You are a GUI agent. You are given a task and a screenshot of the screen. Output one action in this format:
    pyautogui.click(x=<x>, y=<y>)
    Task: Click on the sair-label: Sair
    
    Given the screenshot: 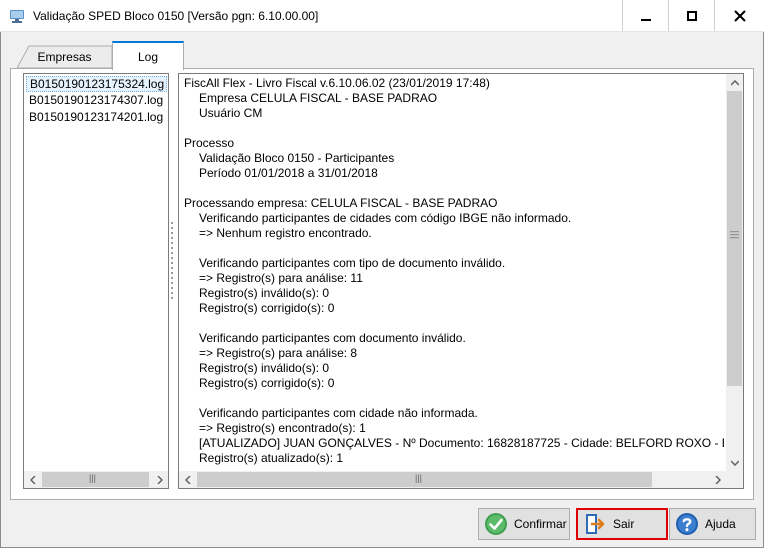 What is the action you would take?
    pyautogui.click(x=624, y=524)
    